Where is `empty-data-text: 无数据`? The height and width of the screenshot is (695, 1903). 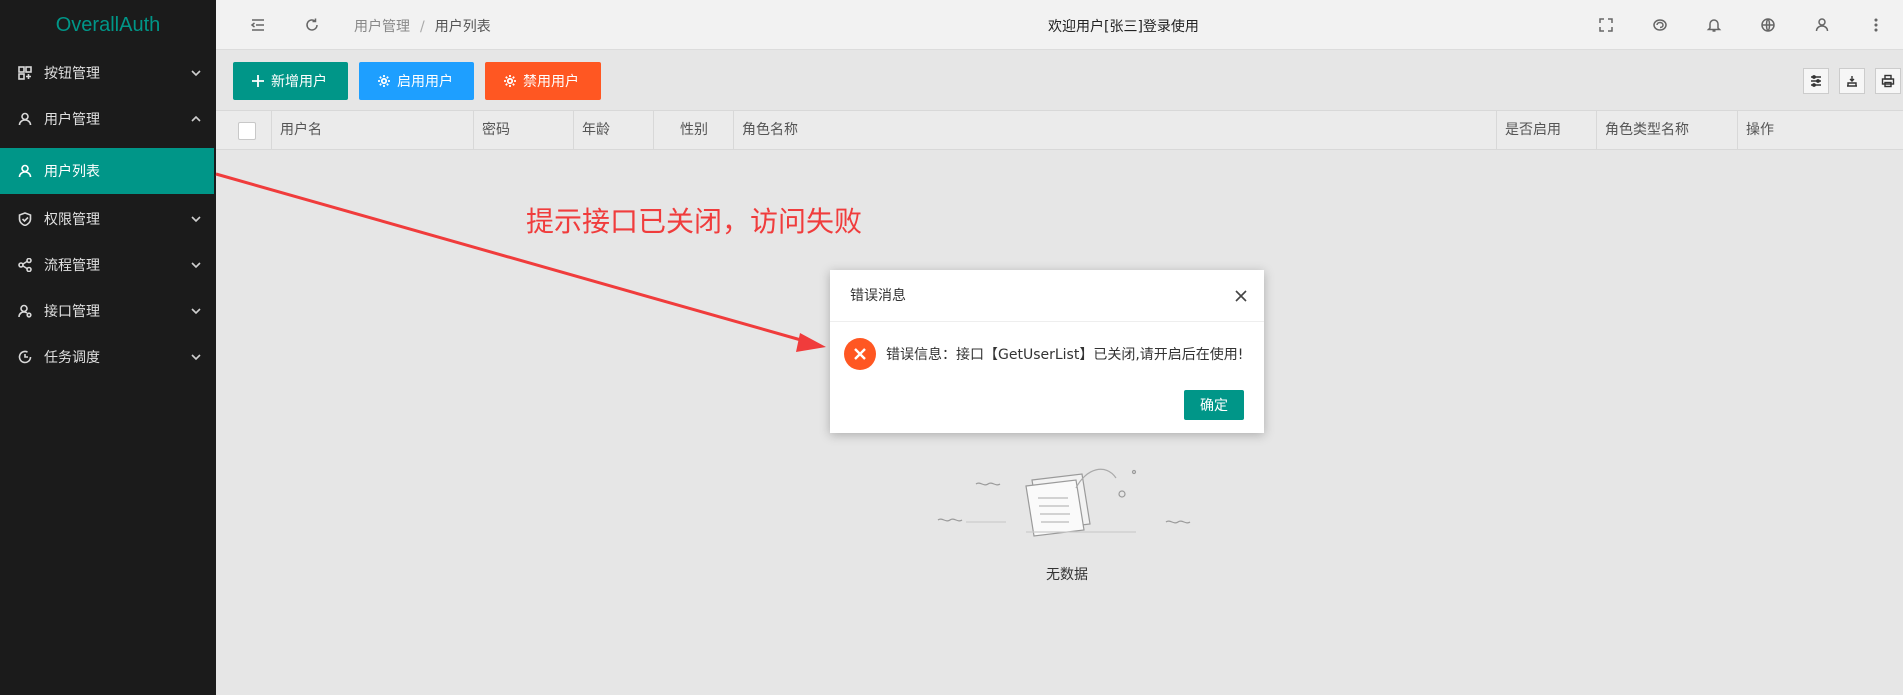 empty-data-text: 无数据 is located at coordinates (1067, 575).